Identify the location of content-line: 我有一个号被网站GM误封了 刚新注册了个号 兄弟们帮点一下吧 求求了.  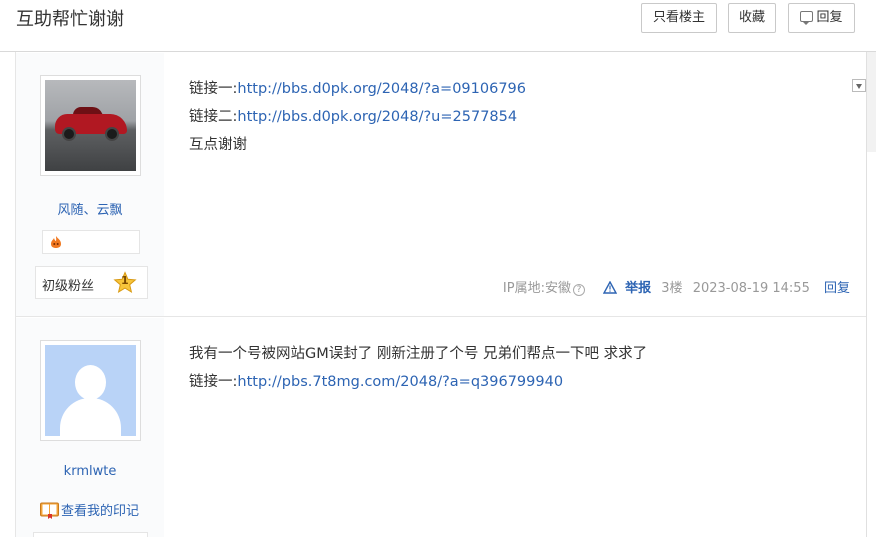
(418, 354).